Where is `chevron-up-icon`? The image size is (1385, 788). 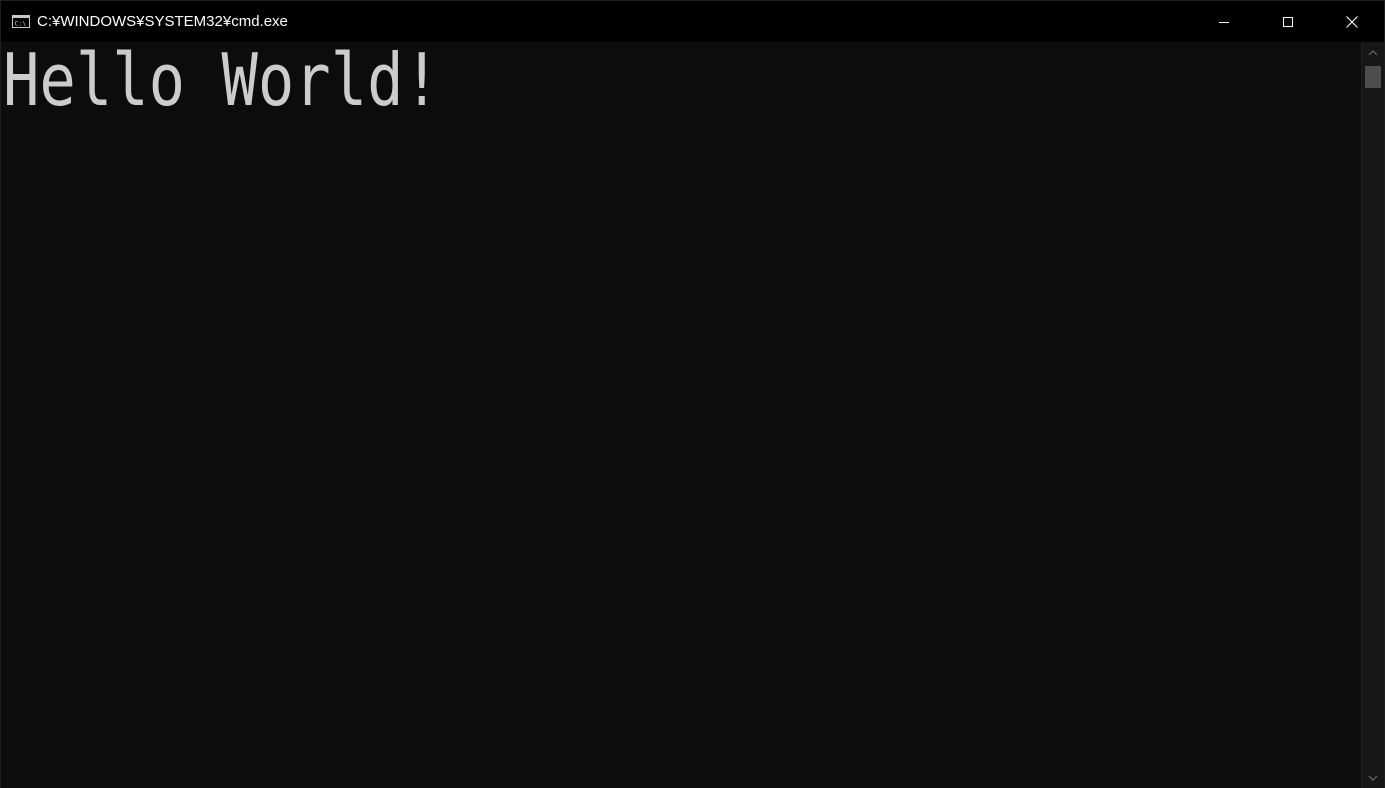 chevron-up-icon is located at coordinates (1373, 53).